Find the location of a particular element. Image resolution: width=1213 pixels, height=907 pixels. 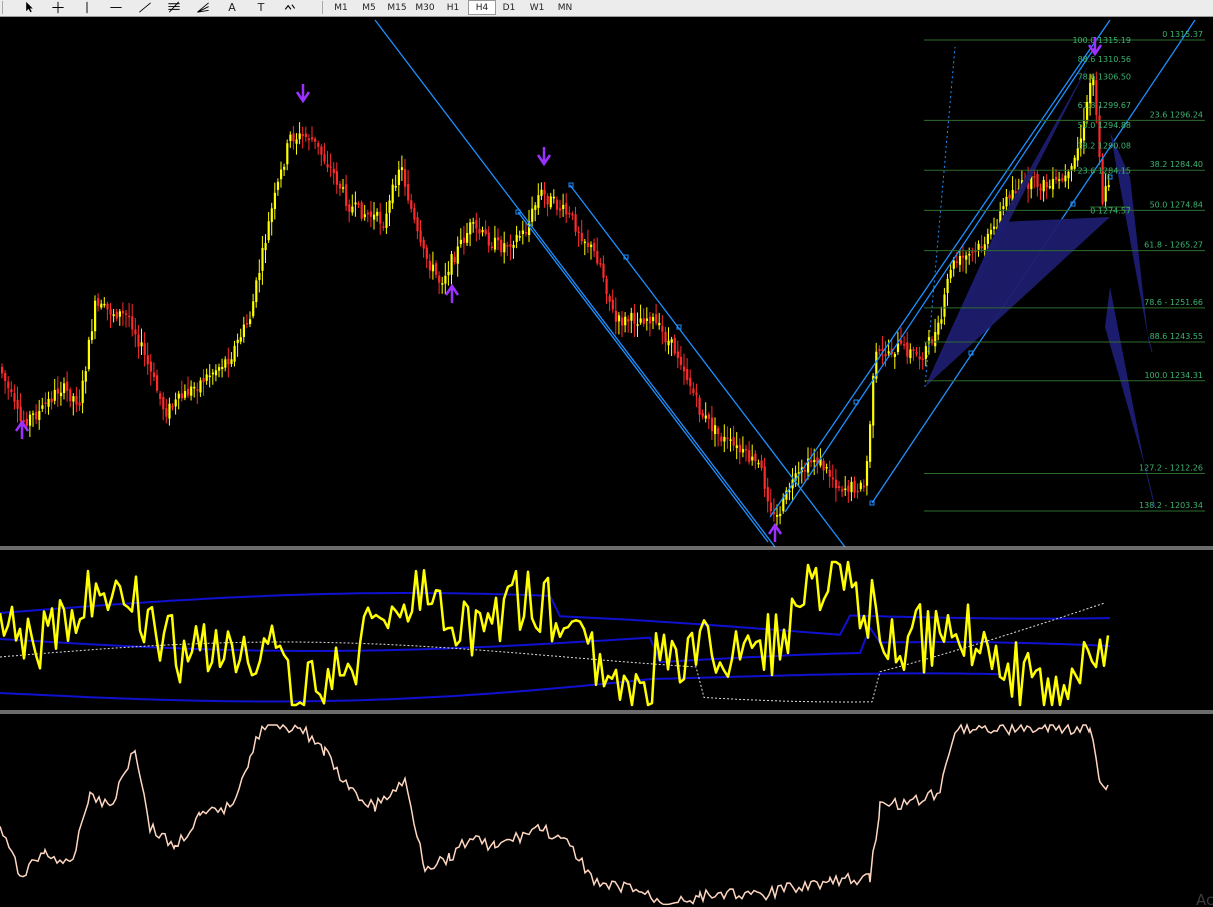

crosshair-tool-icon is located at coordinates (58, 7).